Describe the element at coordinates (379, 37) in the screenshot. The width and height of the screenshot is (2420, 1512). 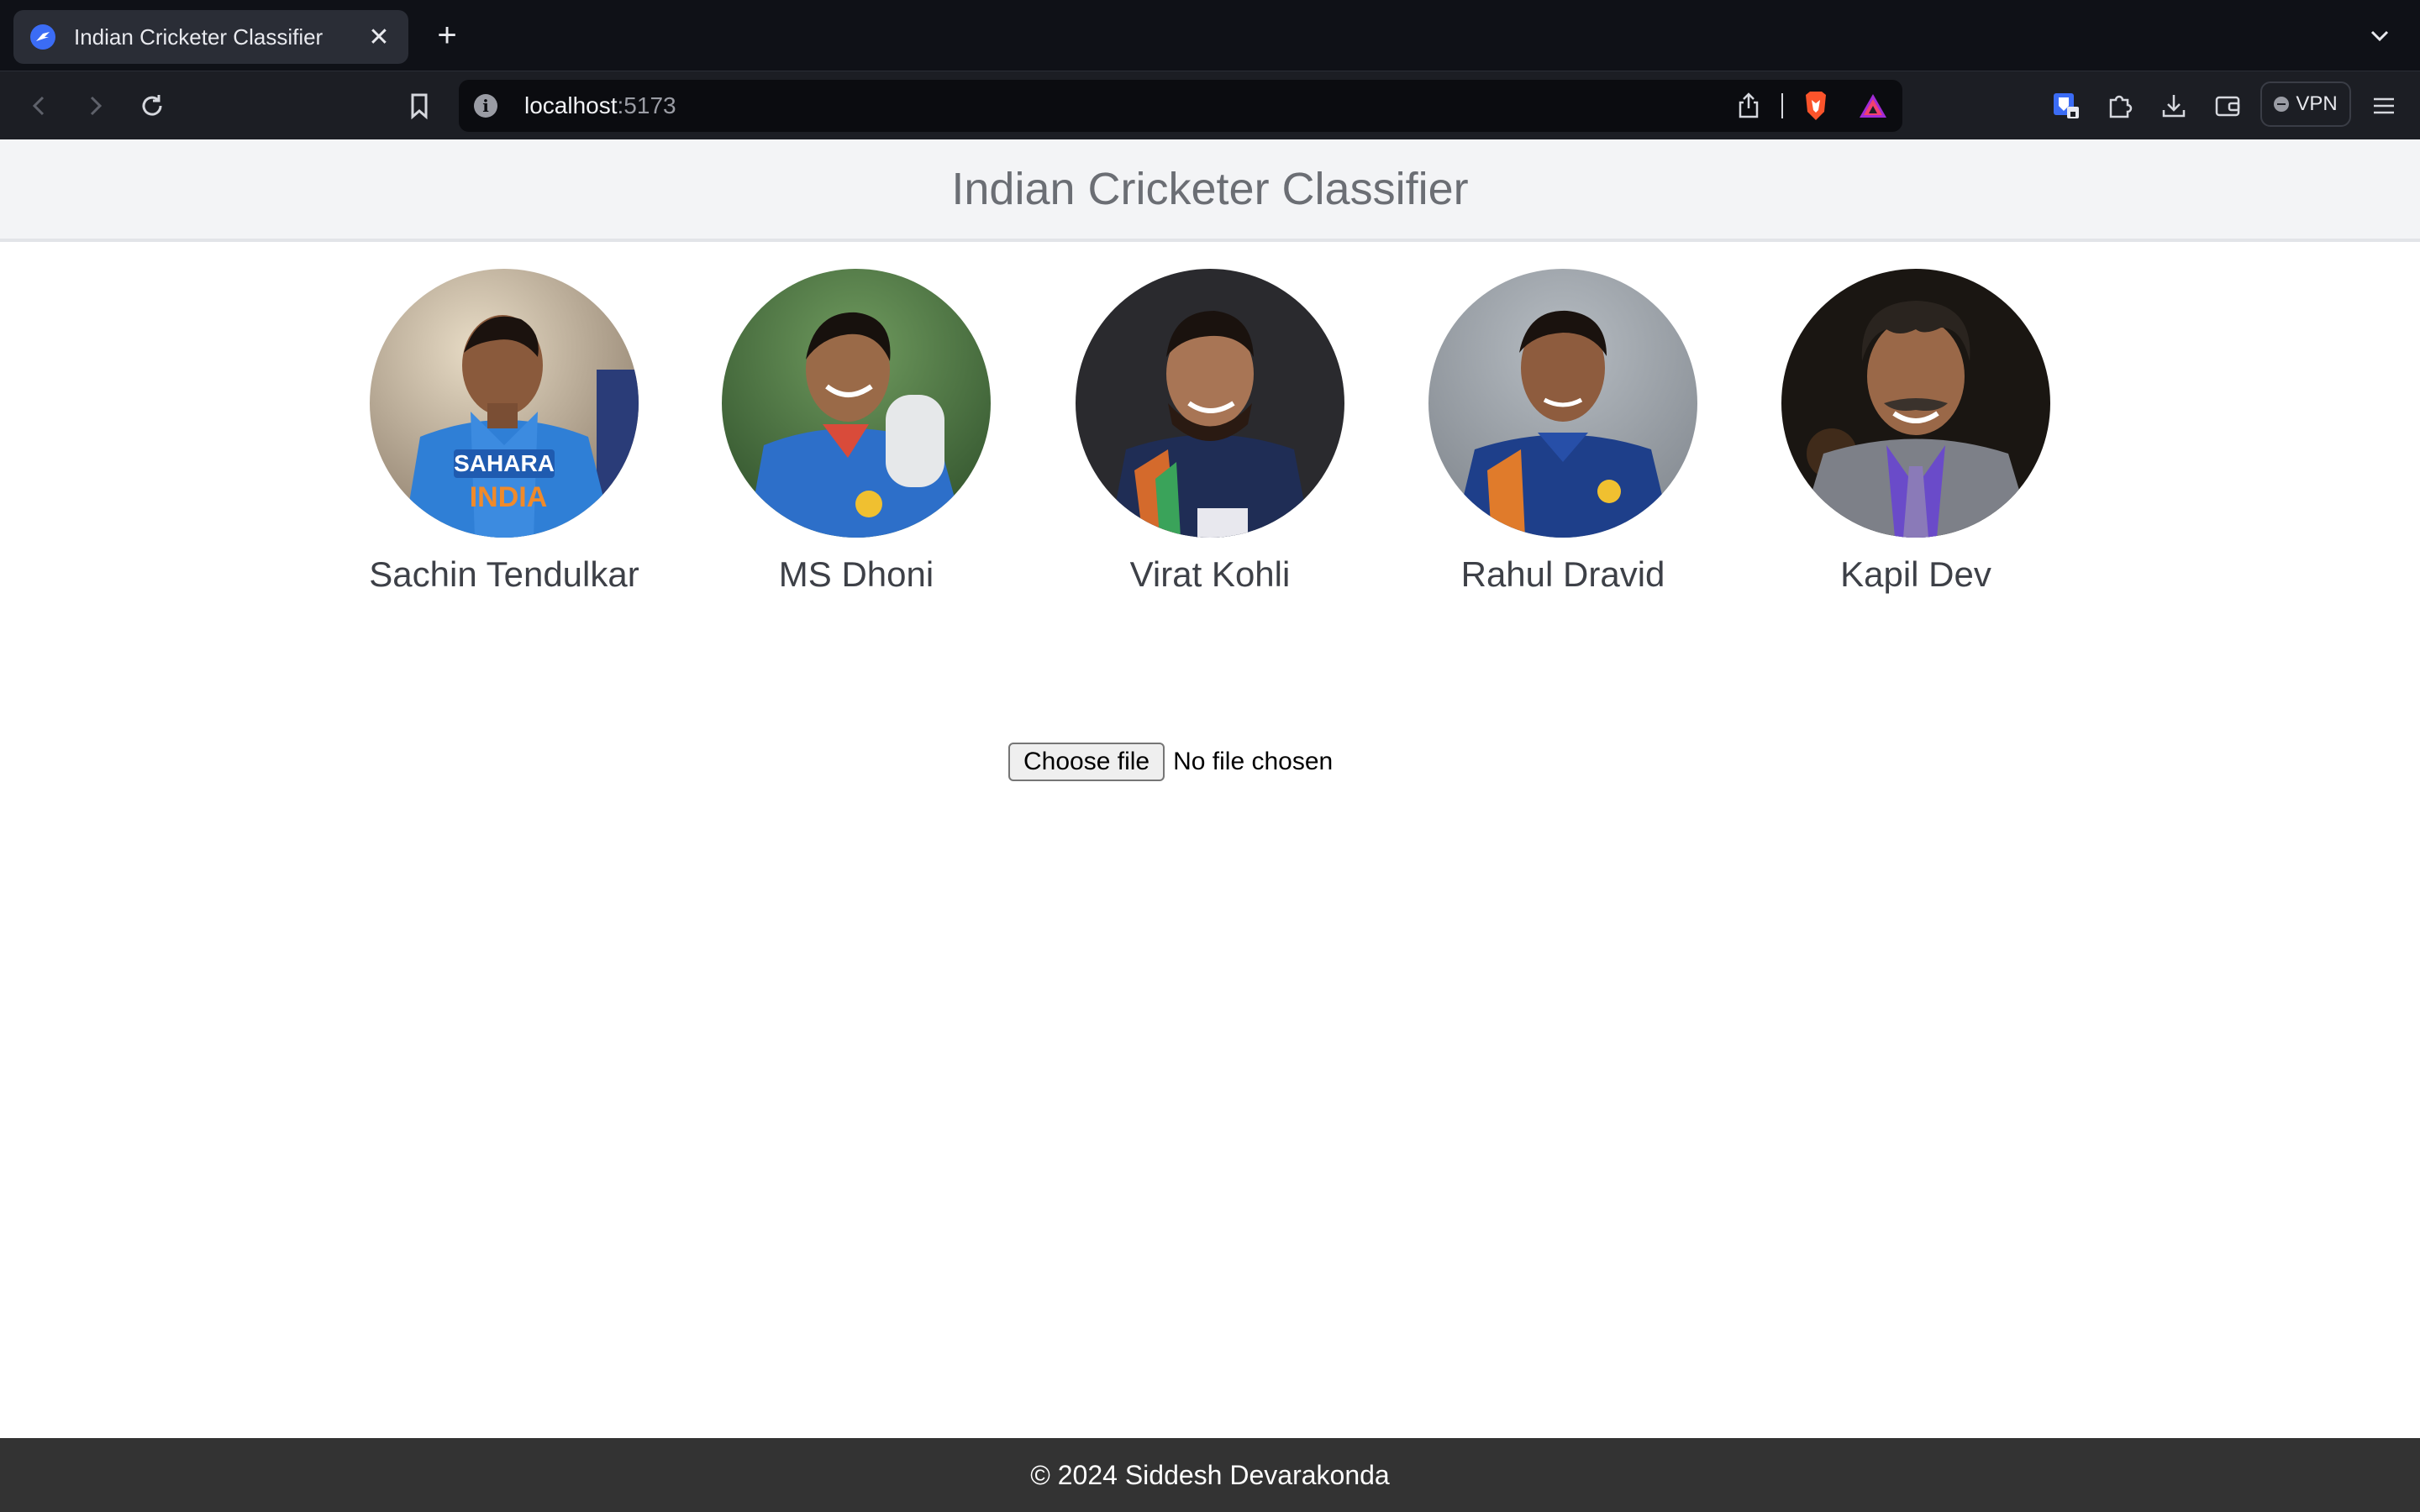
I see `tab-close-icon: ✕` at that location.